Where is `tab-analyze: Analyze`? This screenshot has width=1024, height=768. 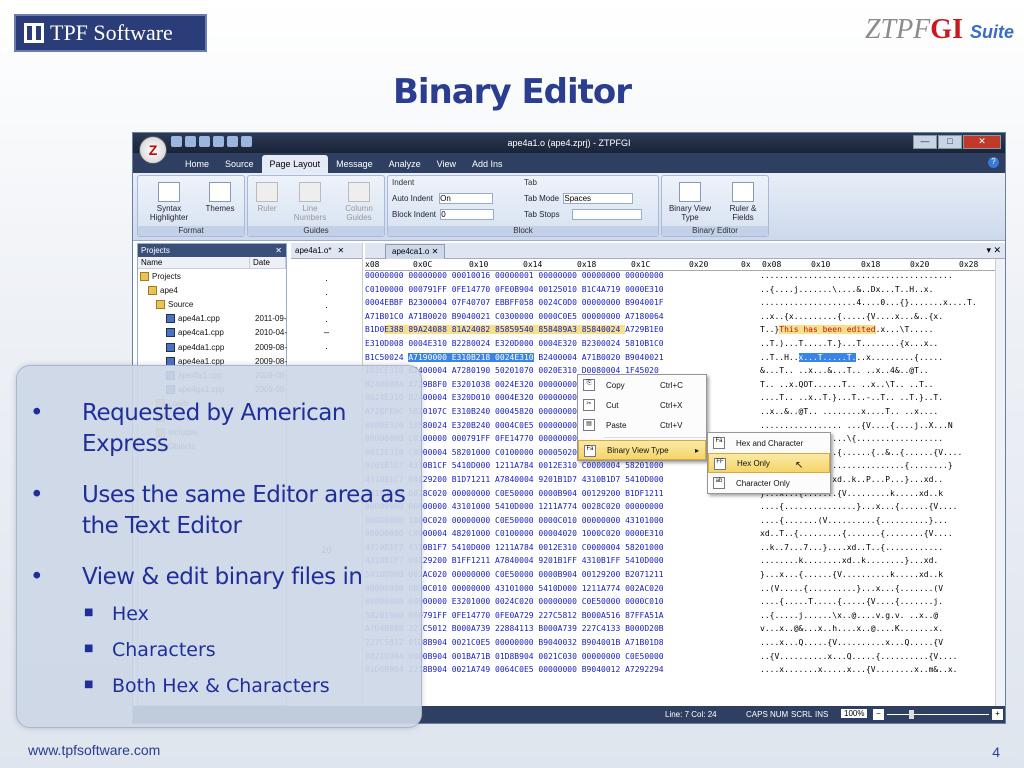 tab-analyze: Analyze is located at coordinates (405, 164).